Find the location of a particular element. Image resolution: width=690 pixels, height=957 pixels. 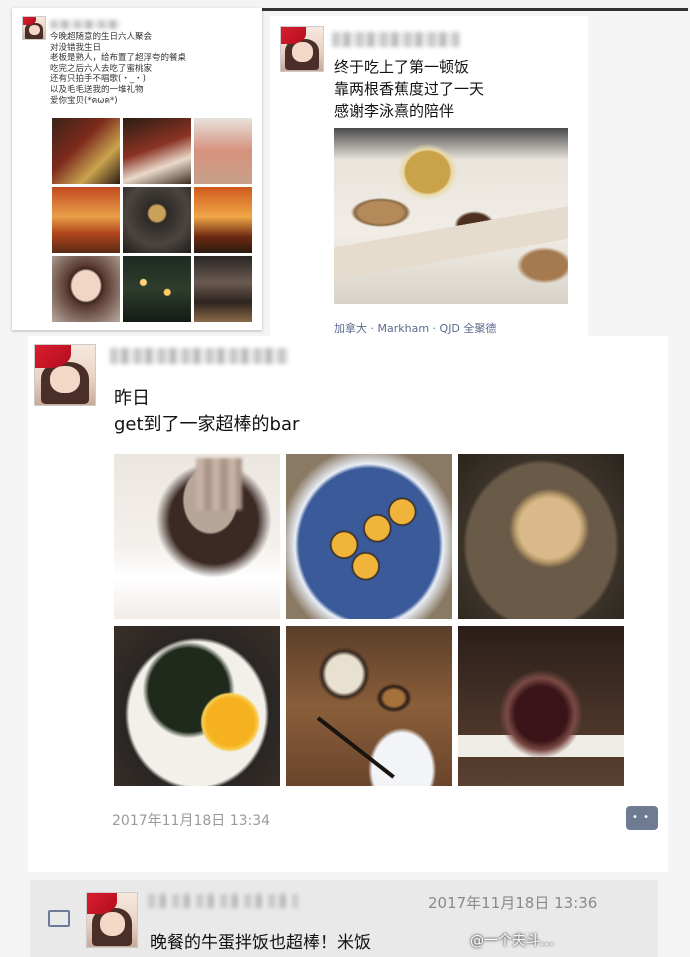

photo-egg-rice-bowl is located at coordinates (197, 706).